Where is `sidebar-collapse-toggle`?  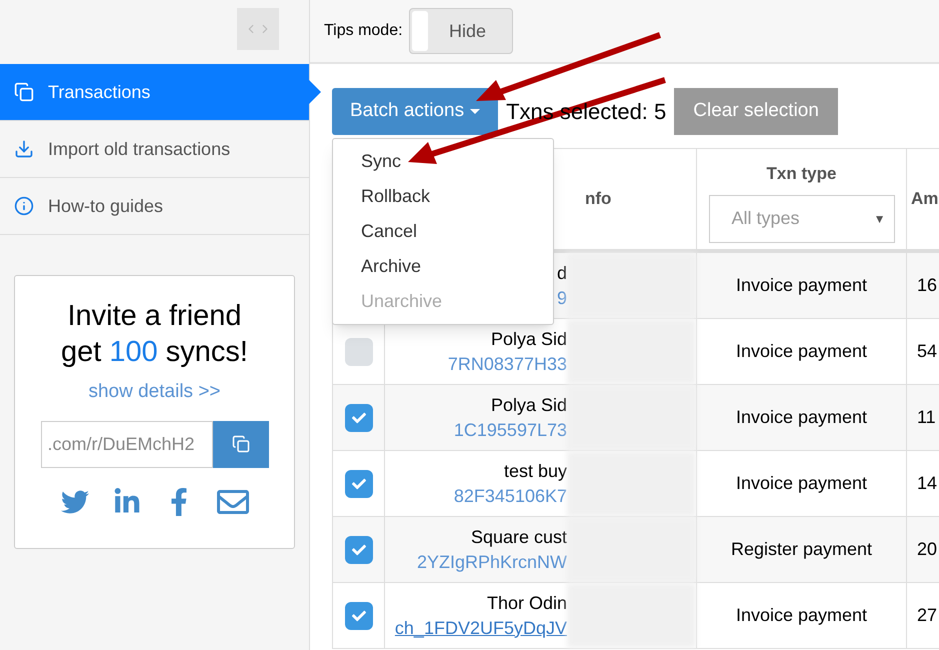
sidebar-collapse-toggle is located at coordinates (258, 29).